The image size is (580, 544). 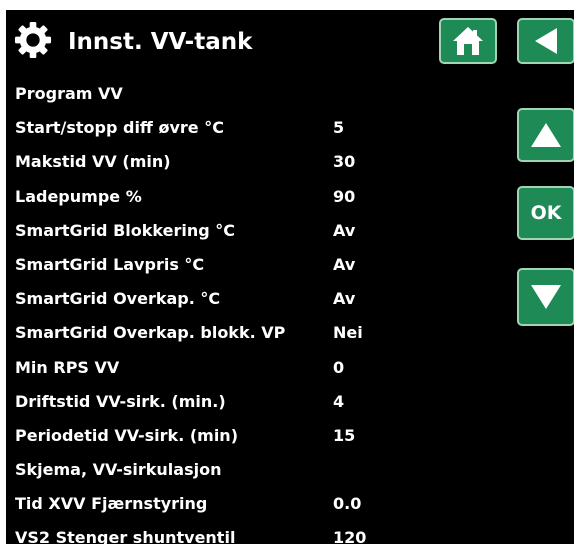 What do you see at coordinates (265, 470) in the screenshot?
I see `settings-row-skjema-vv-sirkulasjon: Skjema, VV-sirkulasjon` at bounding box center [265, 470].